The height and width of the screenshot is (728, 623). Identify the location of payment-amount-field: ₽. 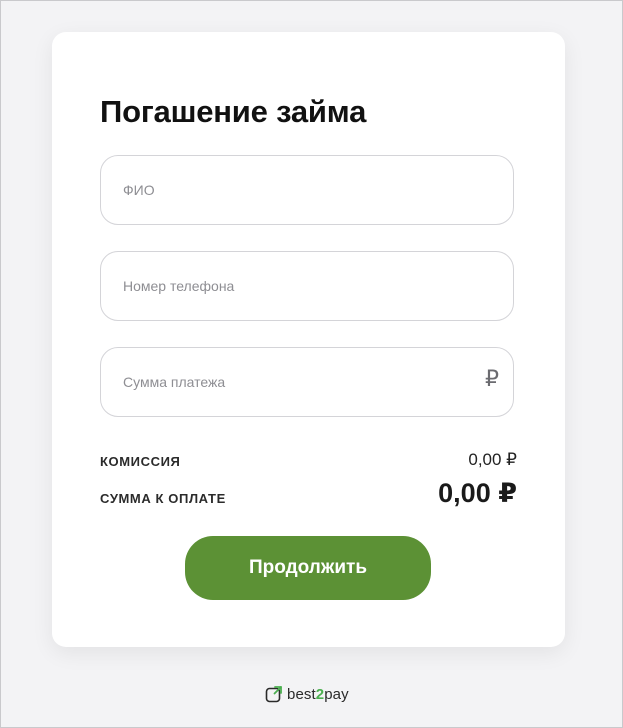
(307, 382).